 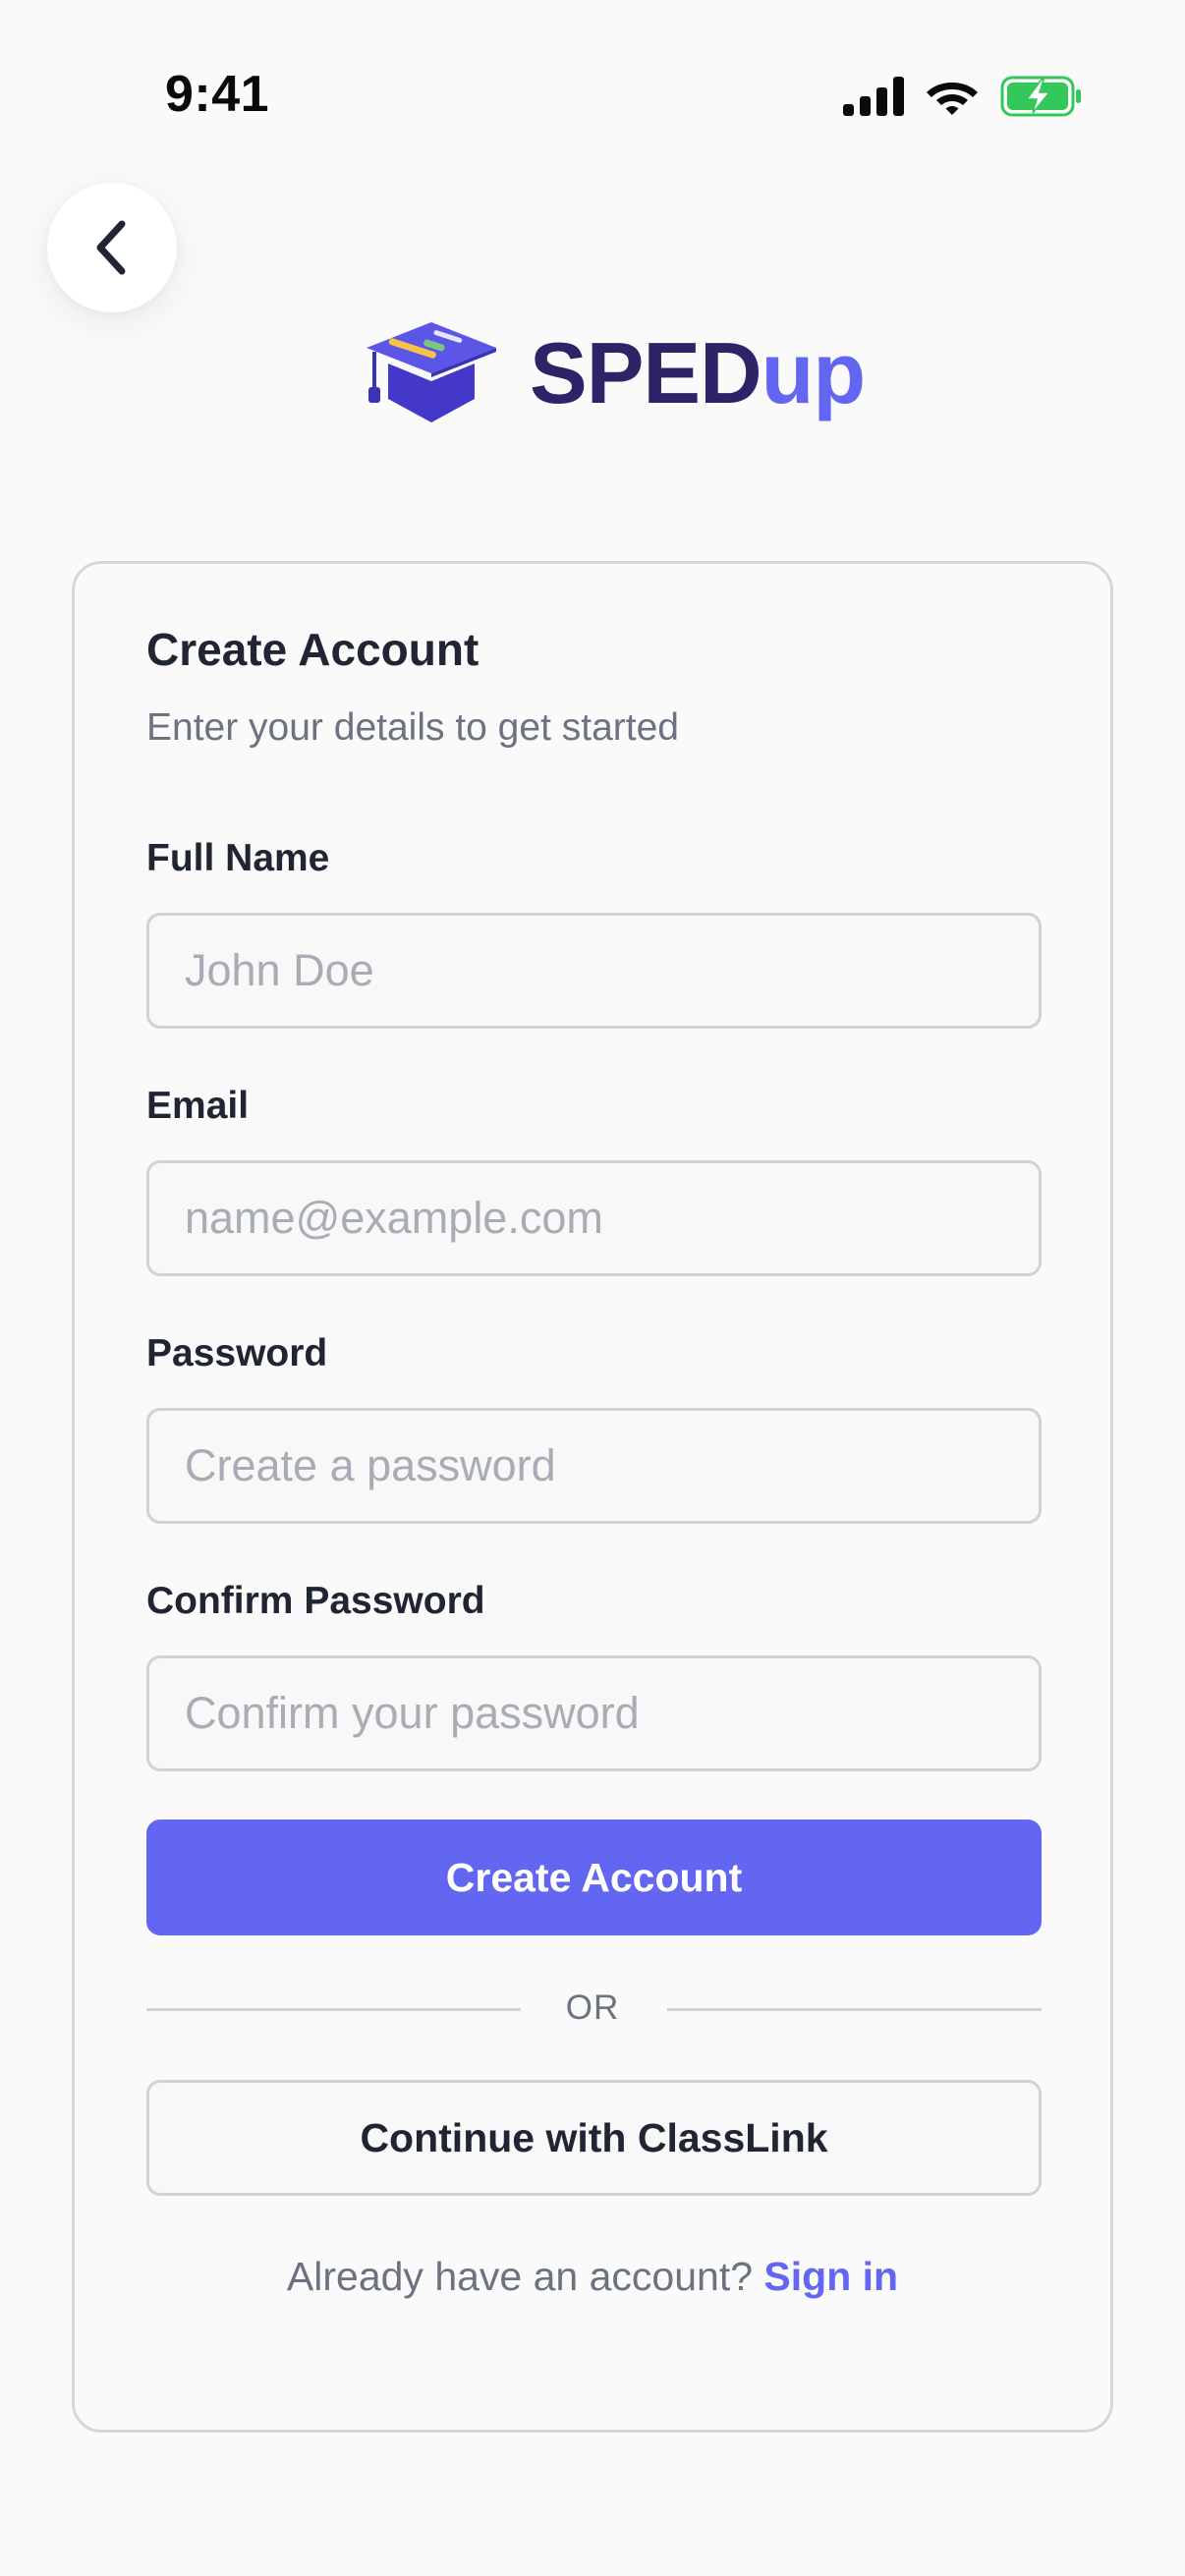 What do you see at coordinates (432, 372) in the screenshot?
I see `graduation-cap-icon` at bounding box center [432, 372].